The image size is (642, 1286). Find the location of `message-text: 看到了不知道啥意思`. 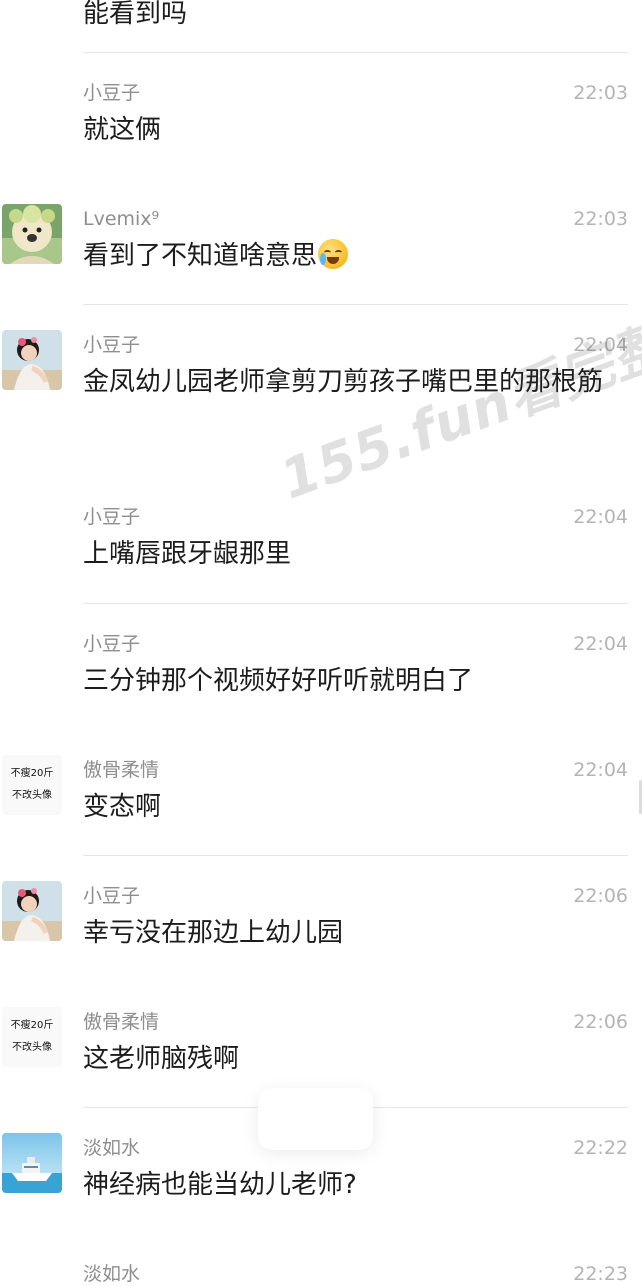

message-text: 看到了不知道啥意思 is located at coordinates (200, 256).